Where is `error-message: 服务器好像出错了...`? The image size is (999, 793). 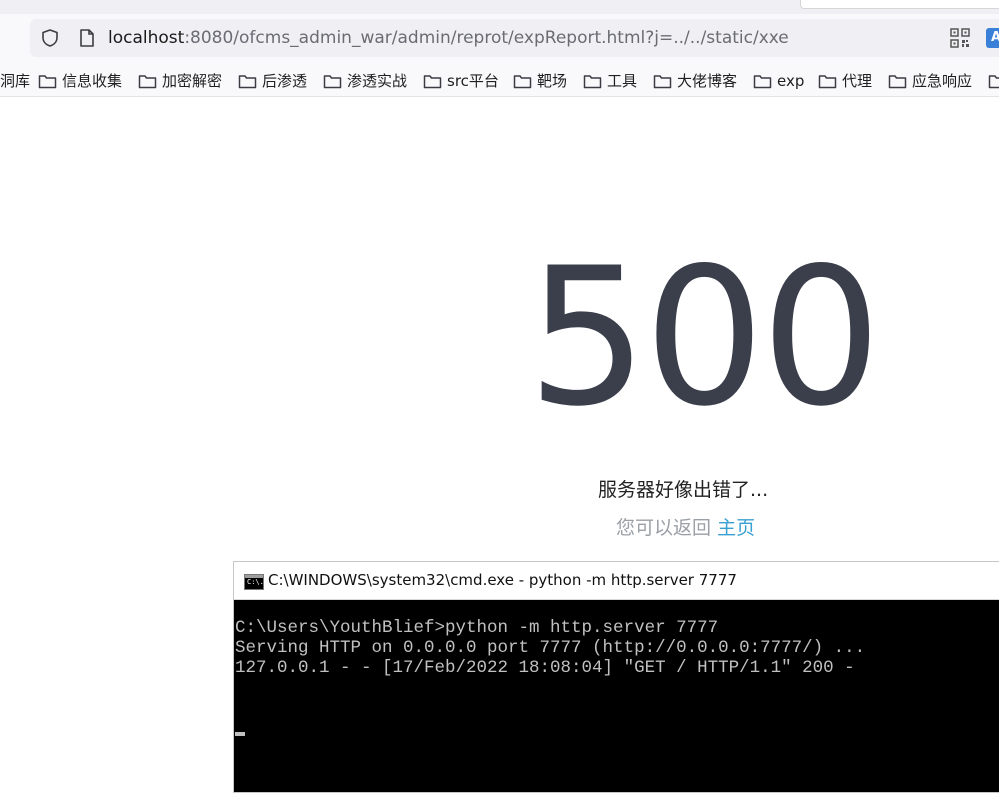 error-message: 服务器好像出错了... is located at coordinates (683, 490).